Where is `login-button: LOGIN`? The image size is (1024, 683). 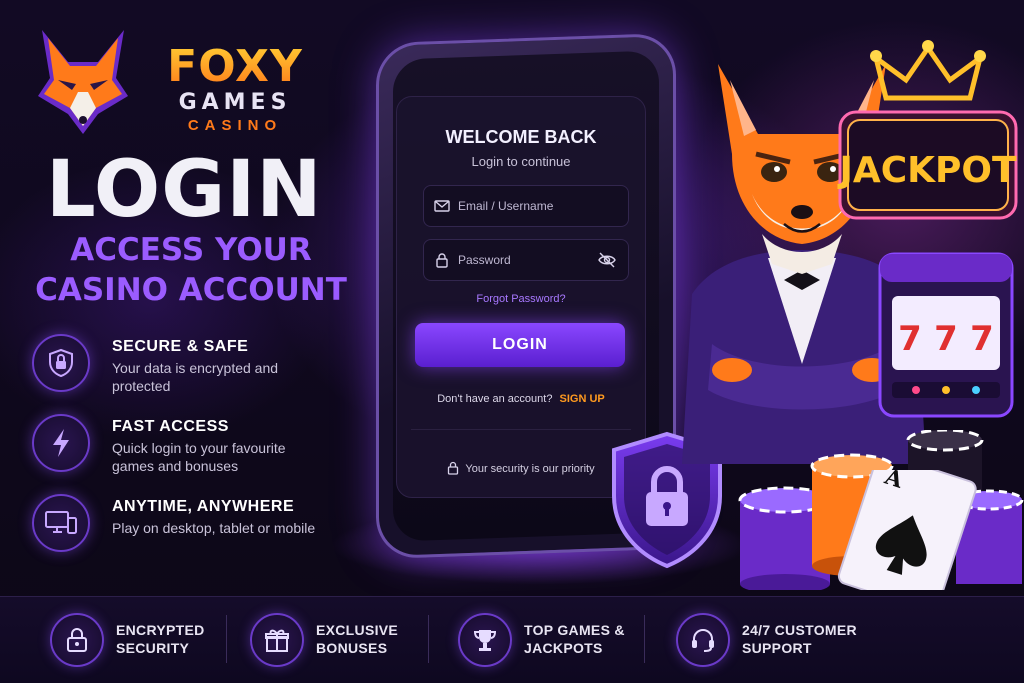 login-button: LOGIN is located at coordinates (520, 345).